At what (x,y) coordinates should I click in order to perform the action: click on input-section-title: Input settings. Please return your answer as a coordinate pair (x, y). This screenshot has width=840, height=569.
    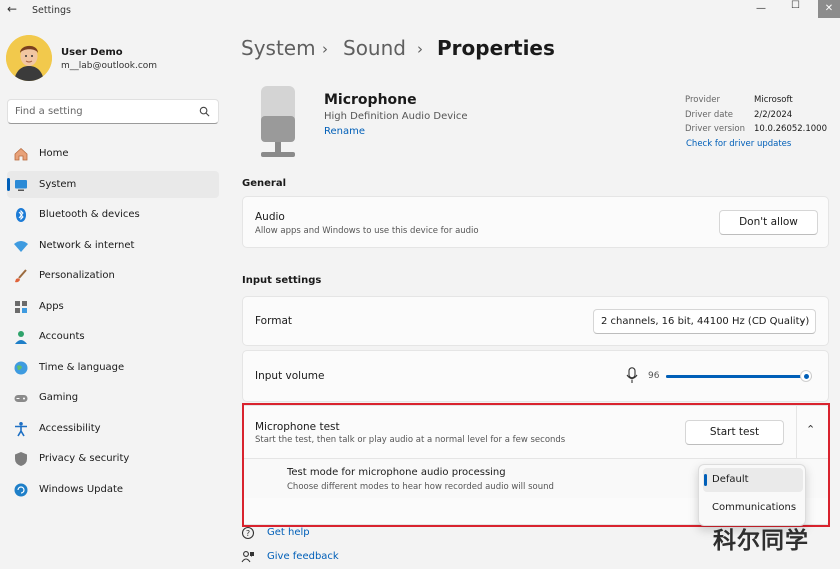
    Looking at the image, I should click on (282, 280).